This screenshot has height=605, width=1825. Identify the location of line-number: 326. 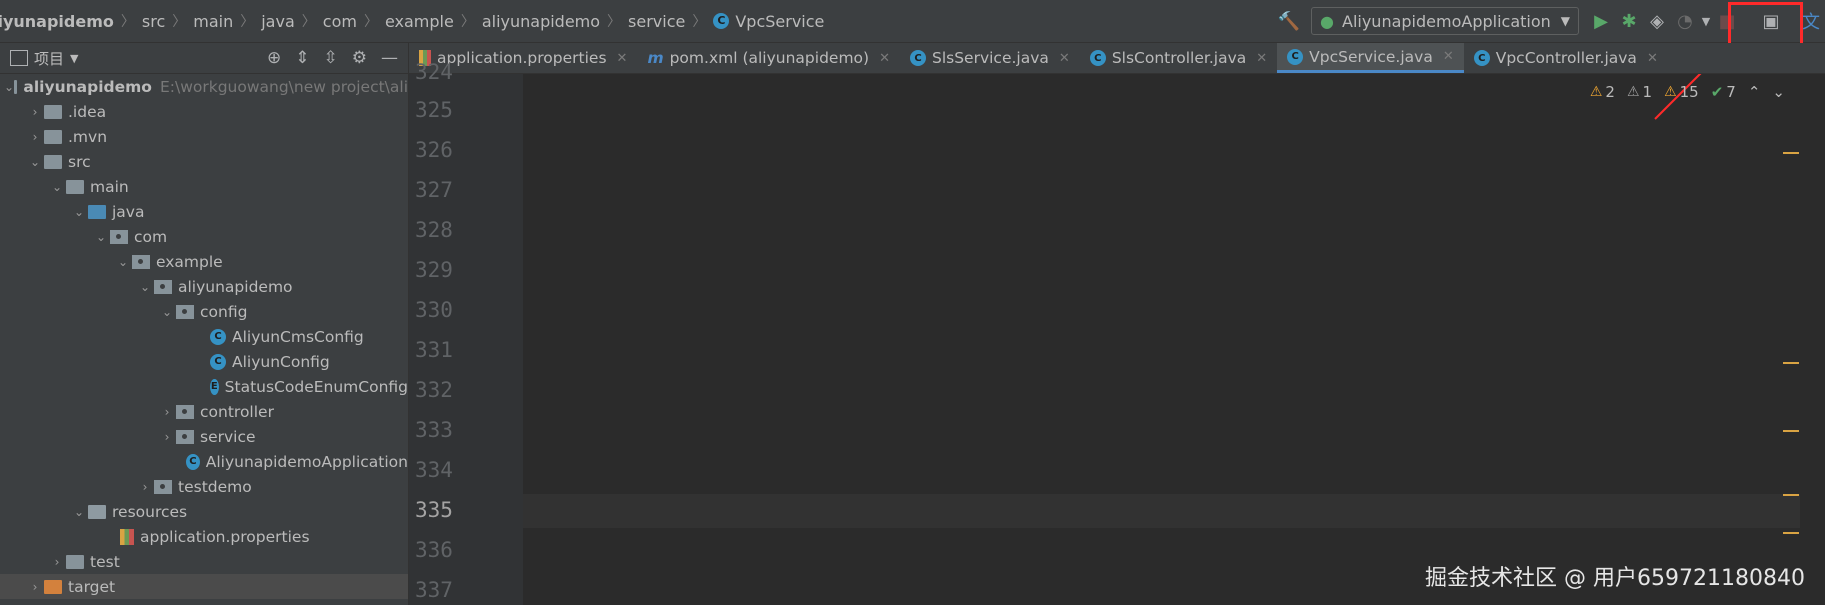
(434, 150).